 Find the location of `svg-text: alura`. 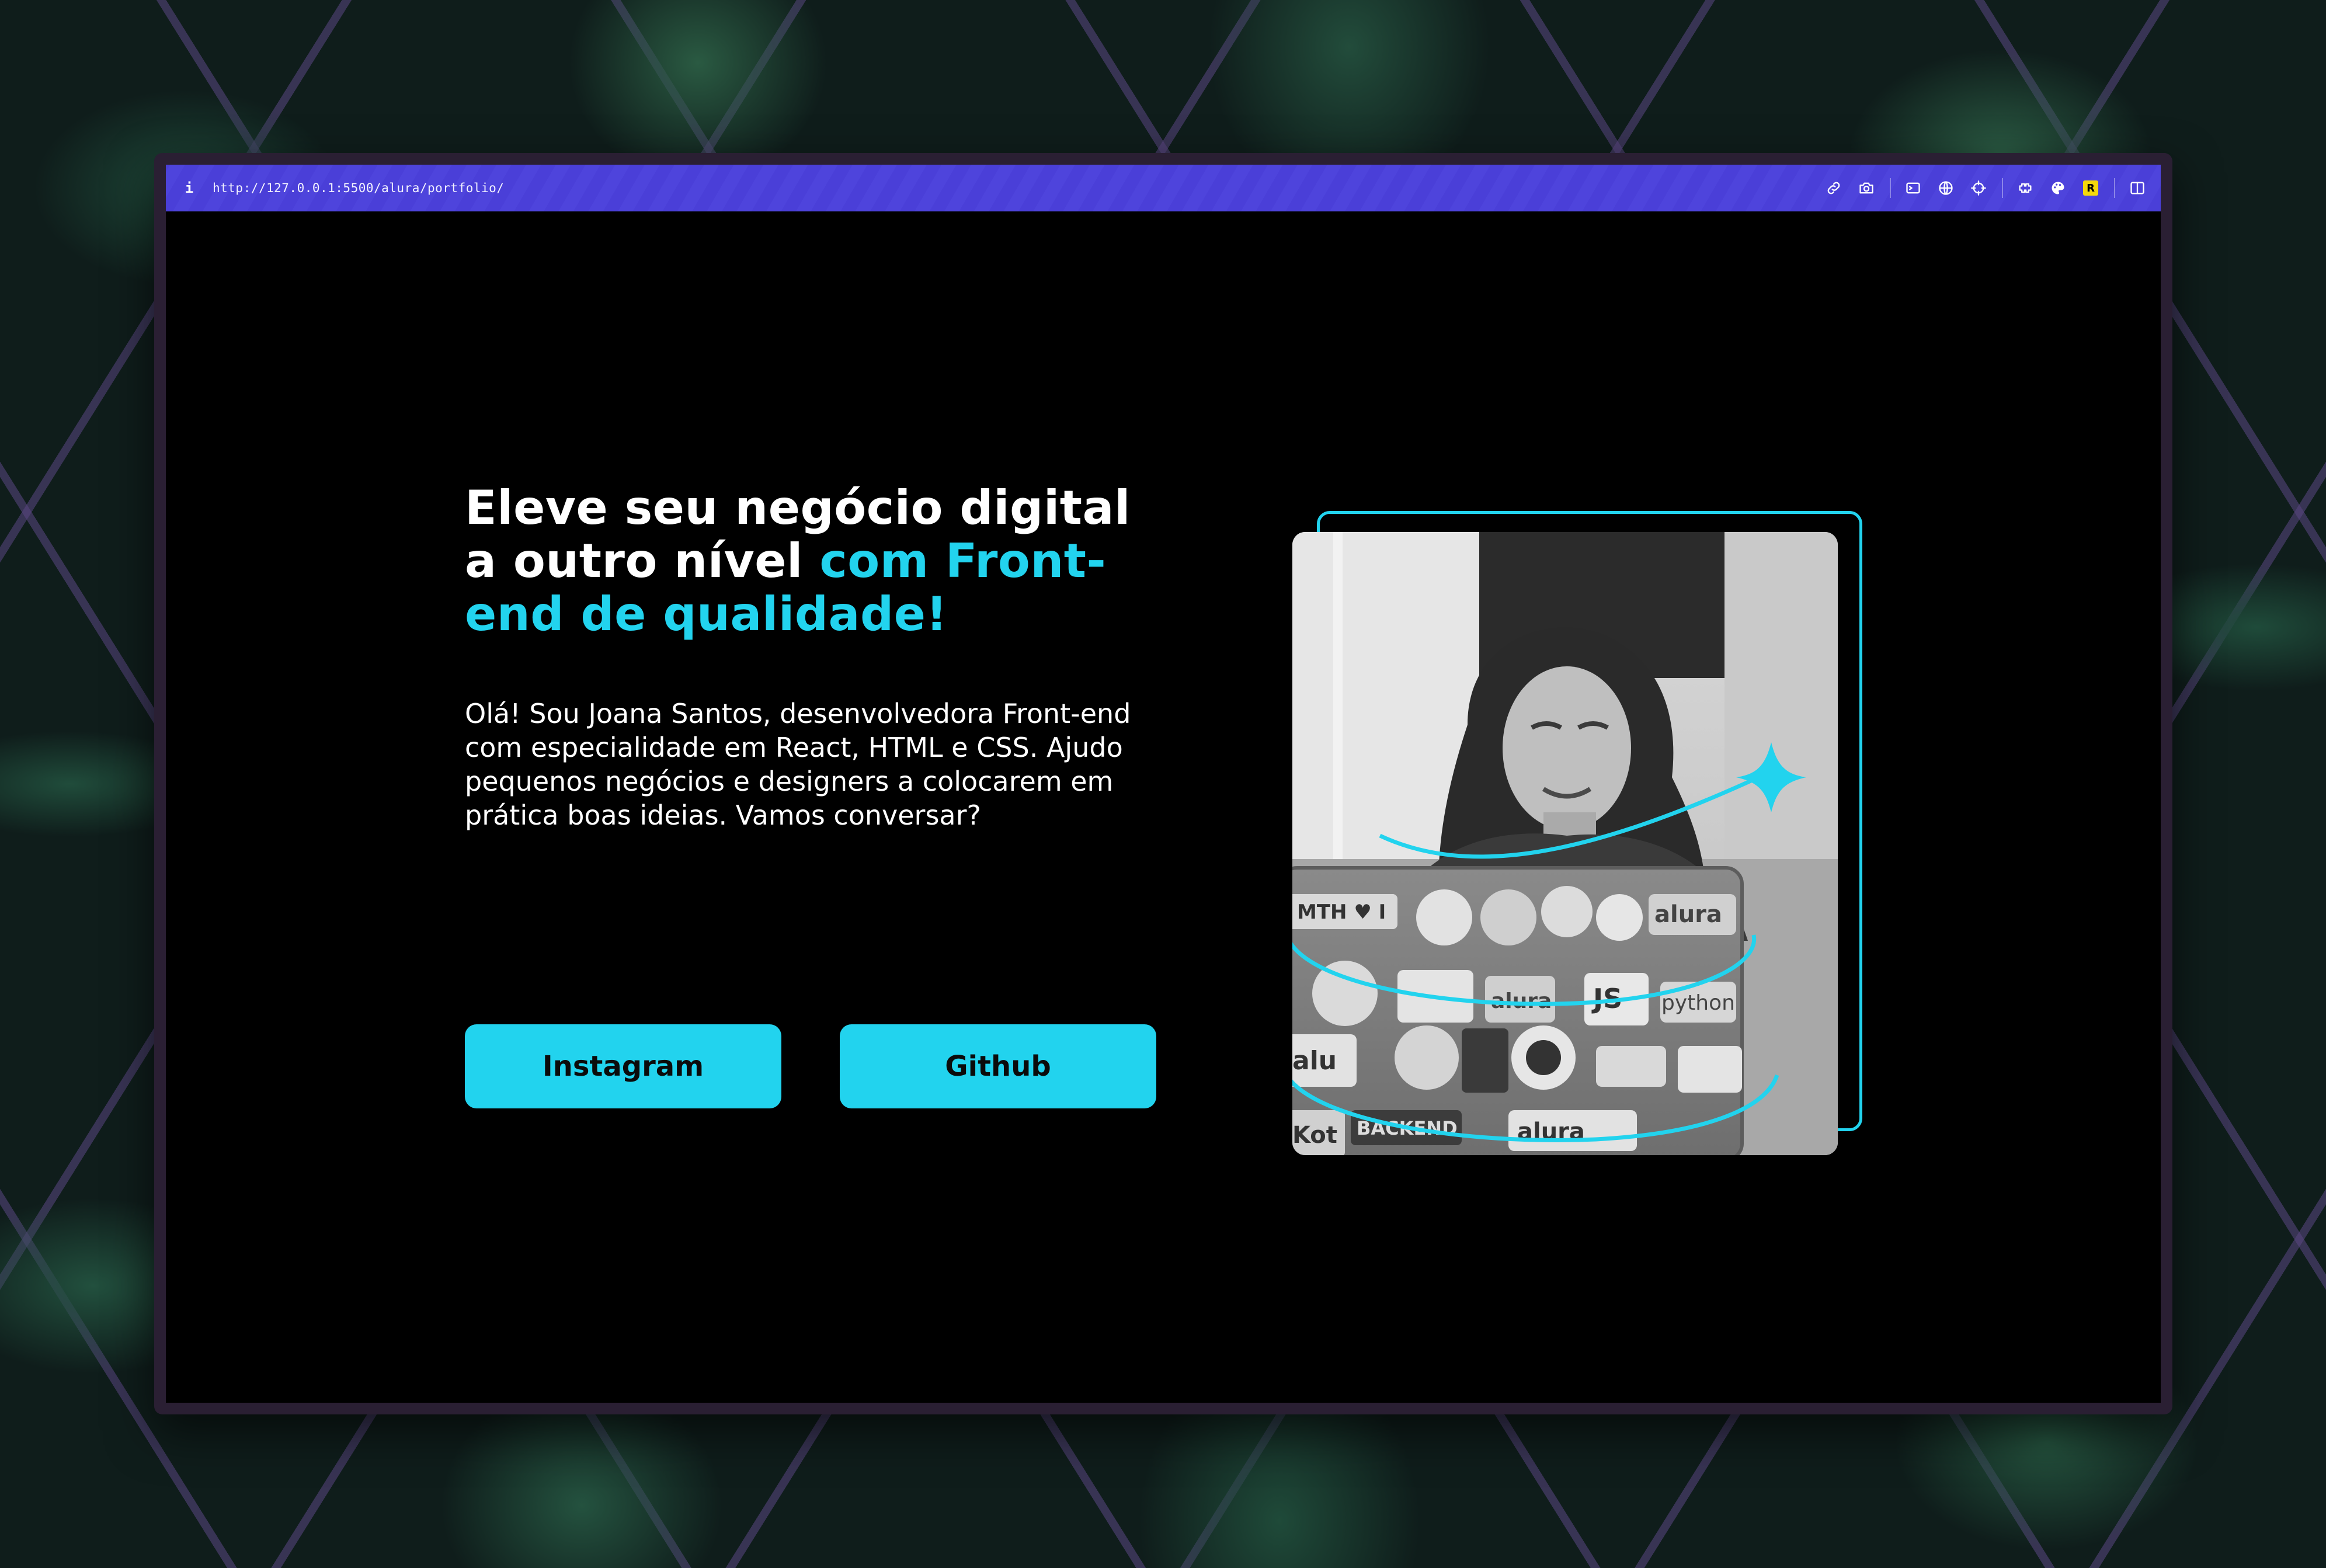

svg-text: alura is located at coordinates (1688, 914).